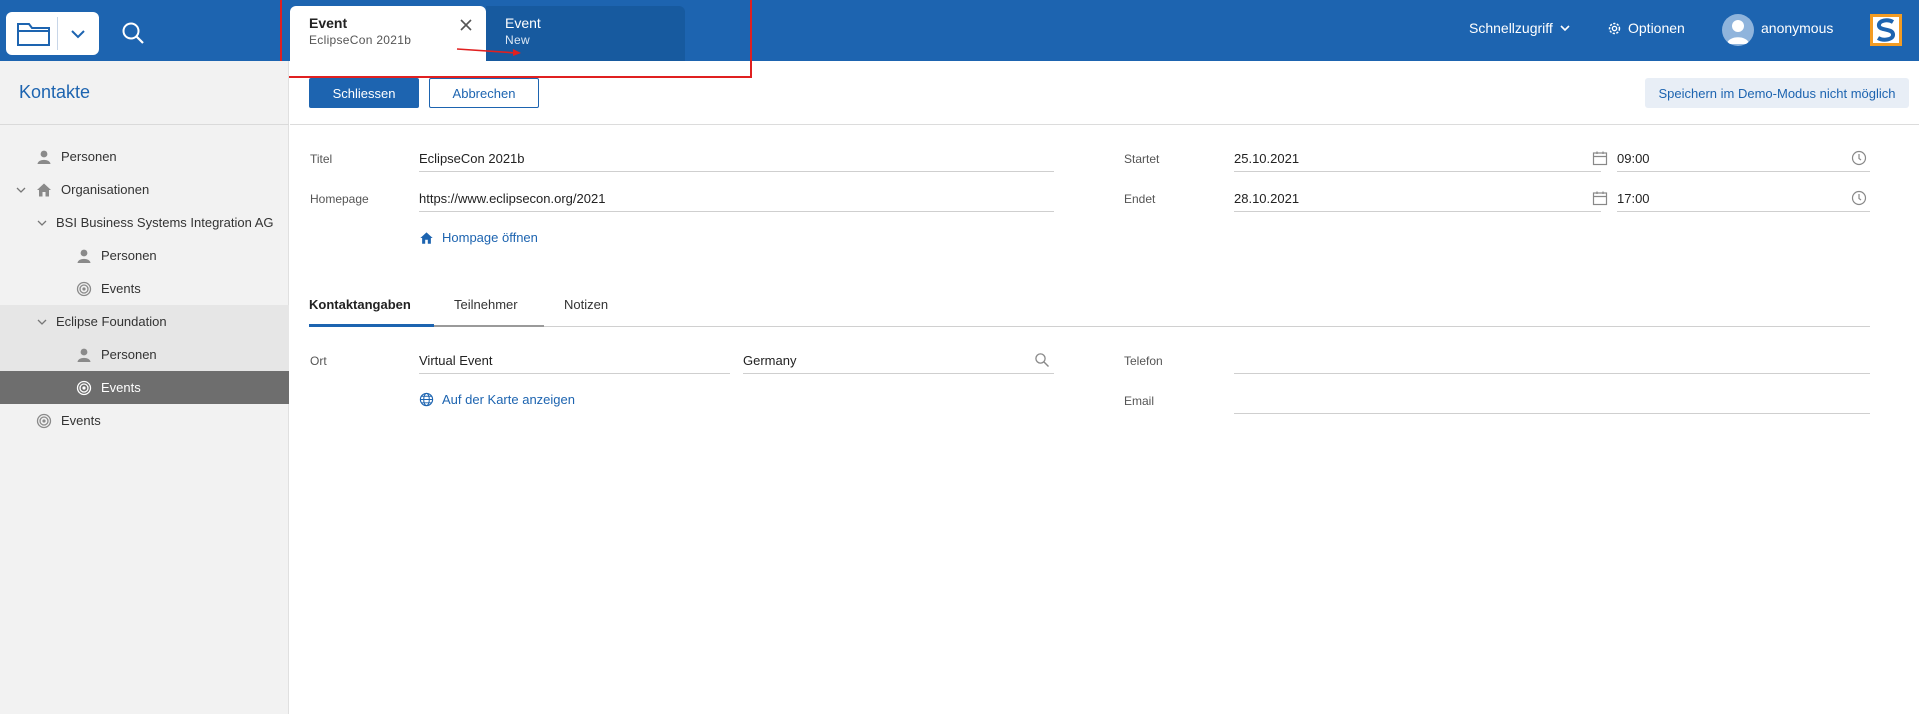  What do you see at coordinates (1777, 93) in the screenshot?
I see `demo-mode-notice: Speichern im Demo-Modus nicht möglich` at bounding box center [1777, 93].